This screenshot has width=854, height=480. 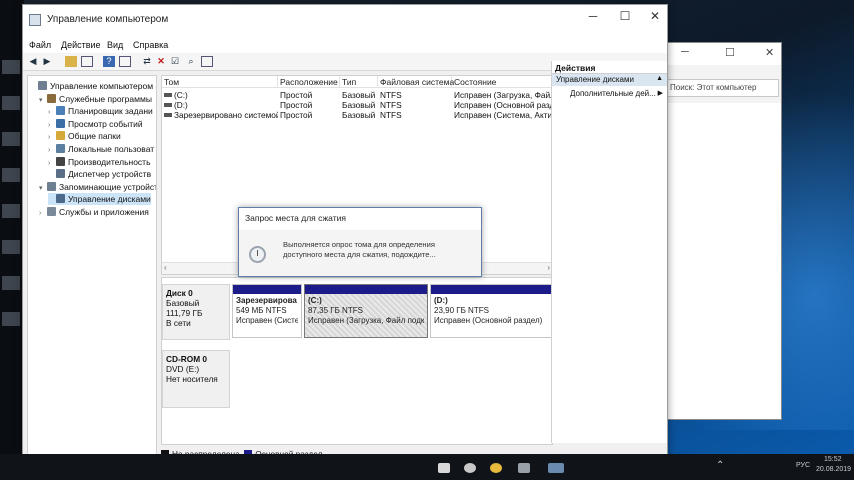 What do you see at coordinates (416, 82) in the screenshot?
I see `col-filesystem: Файловая система` at bounding box center [416, 82].